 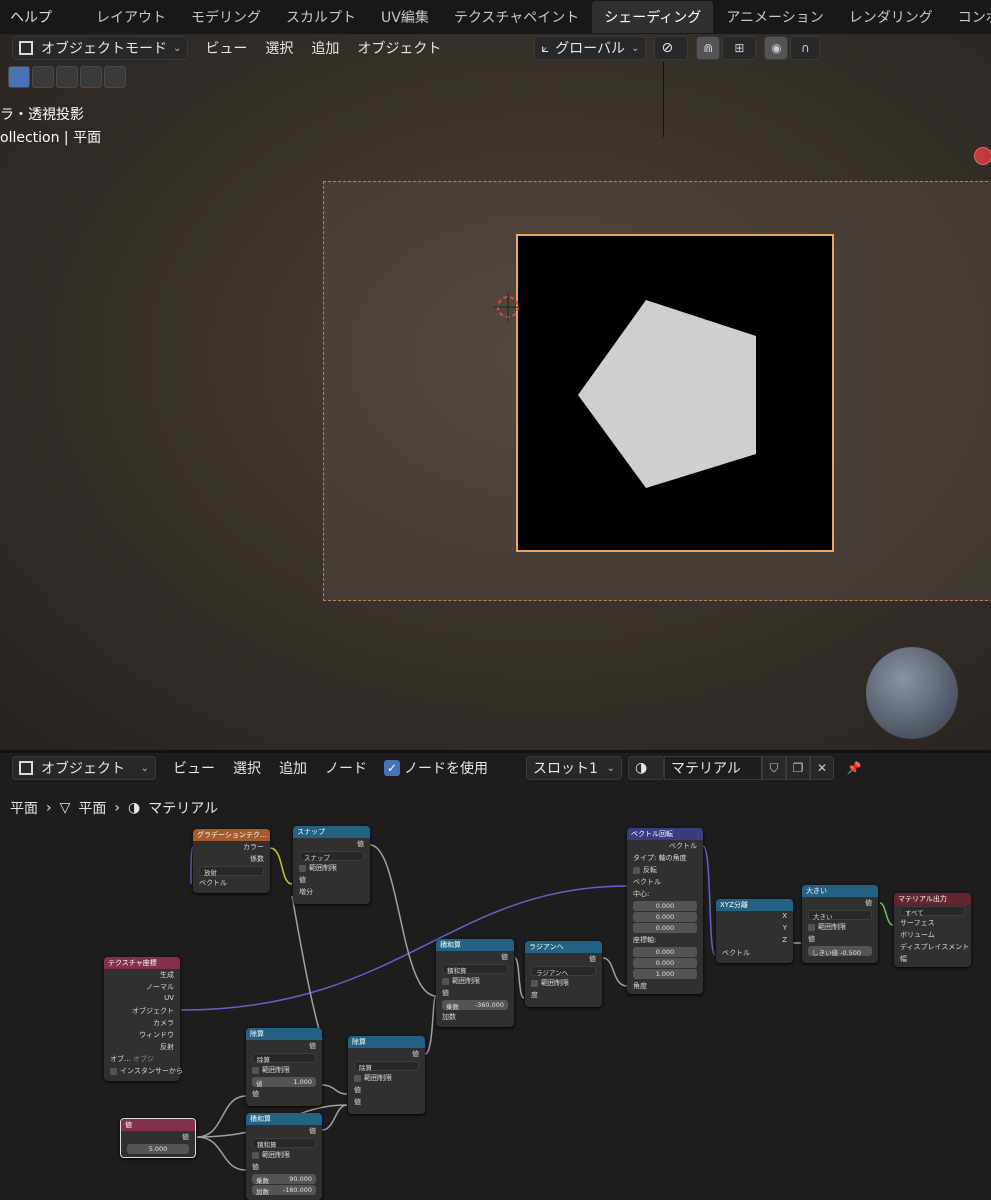 I want to click on greater-than-math-node: 大きい 値 大きい 範囲制限 値 しきい値 -0.500, so click(x=840, y=924).